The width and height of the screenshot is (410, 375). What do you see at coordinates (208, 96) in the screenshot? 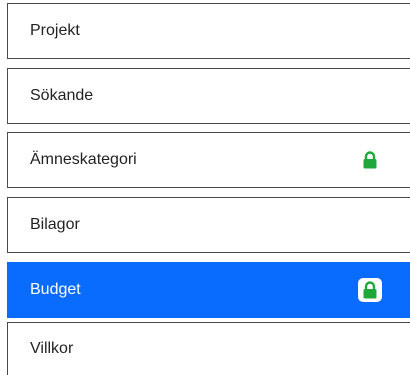
I see `nav-item-sokande: Sökande` at bounding box center [208, 96].